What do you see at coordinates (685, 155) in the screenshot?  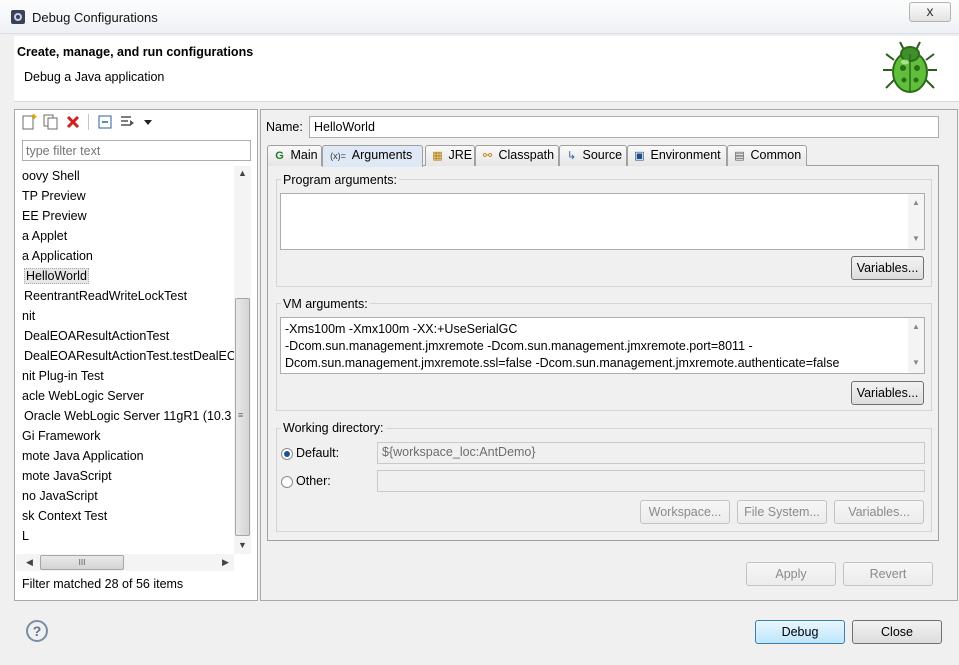 I see `tab-label: Environment` at bounding box center [685, 155].